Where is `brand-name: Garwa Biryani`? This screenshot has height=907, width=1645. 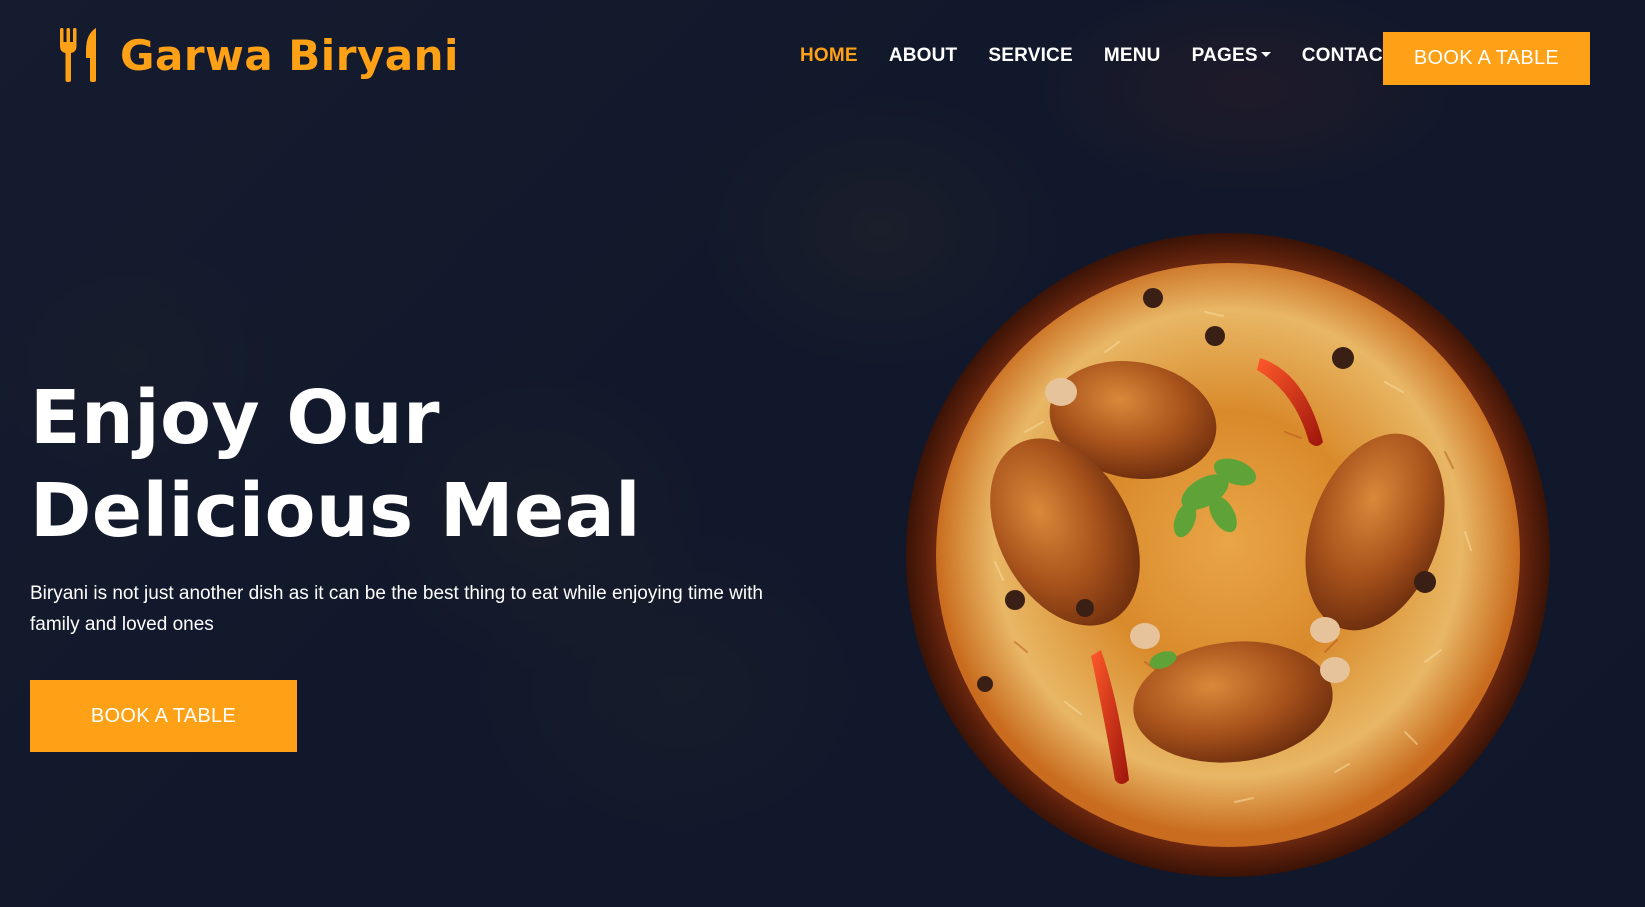 brand-name: Garwa Biryani is located at coordinates (289, 55).